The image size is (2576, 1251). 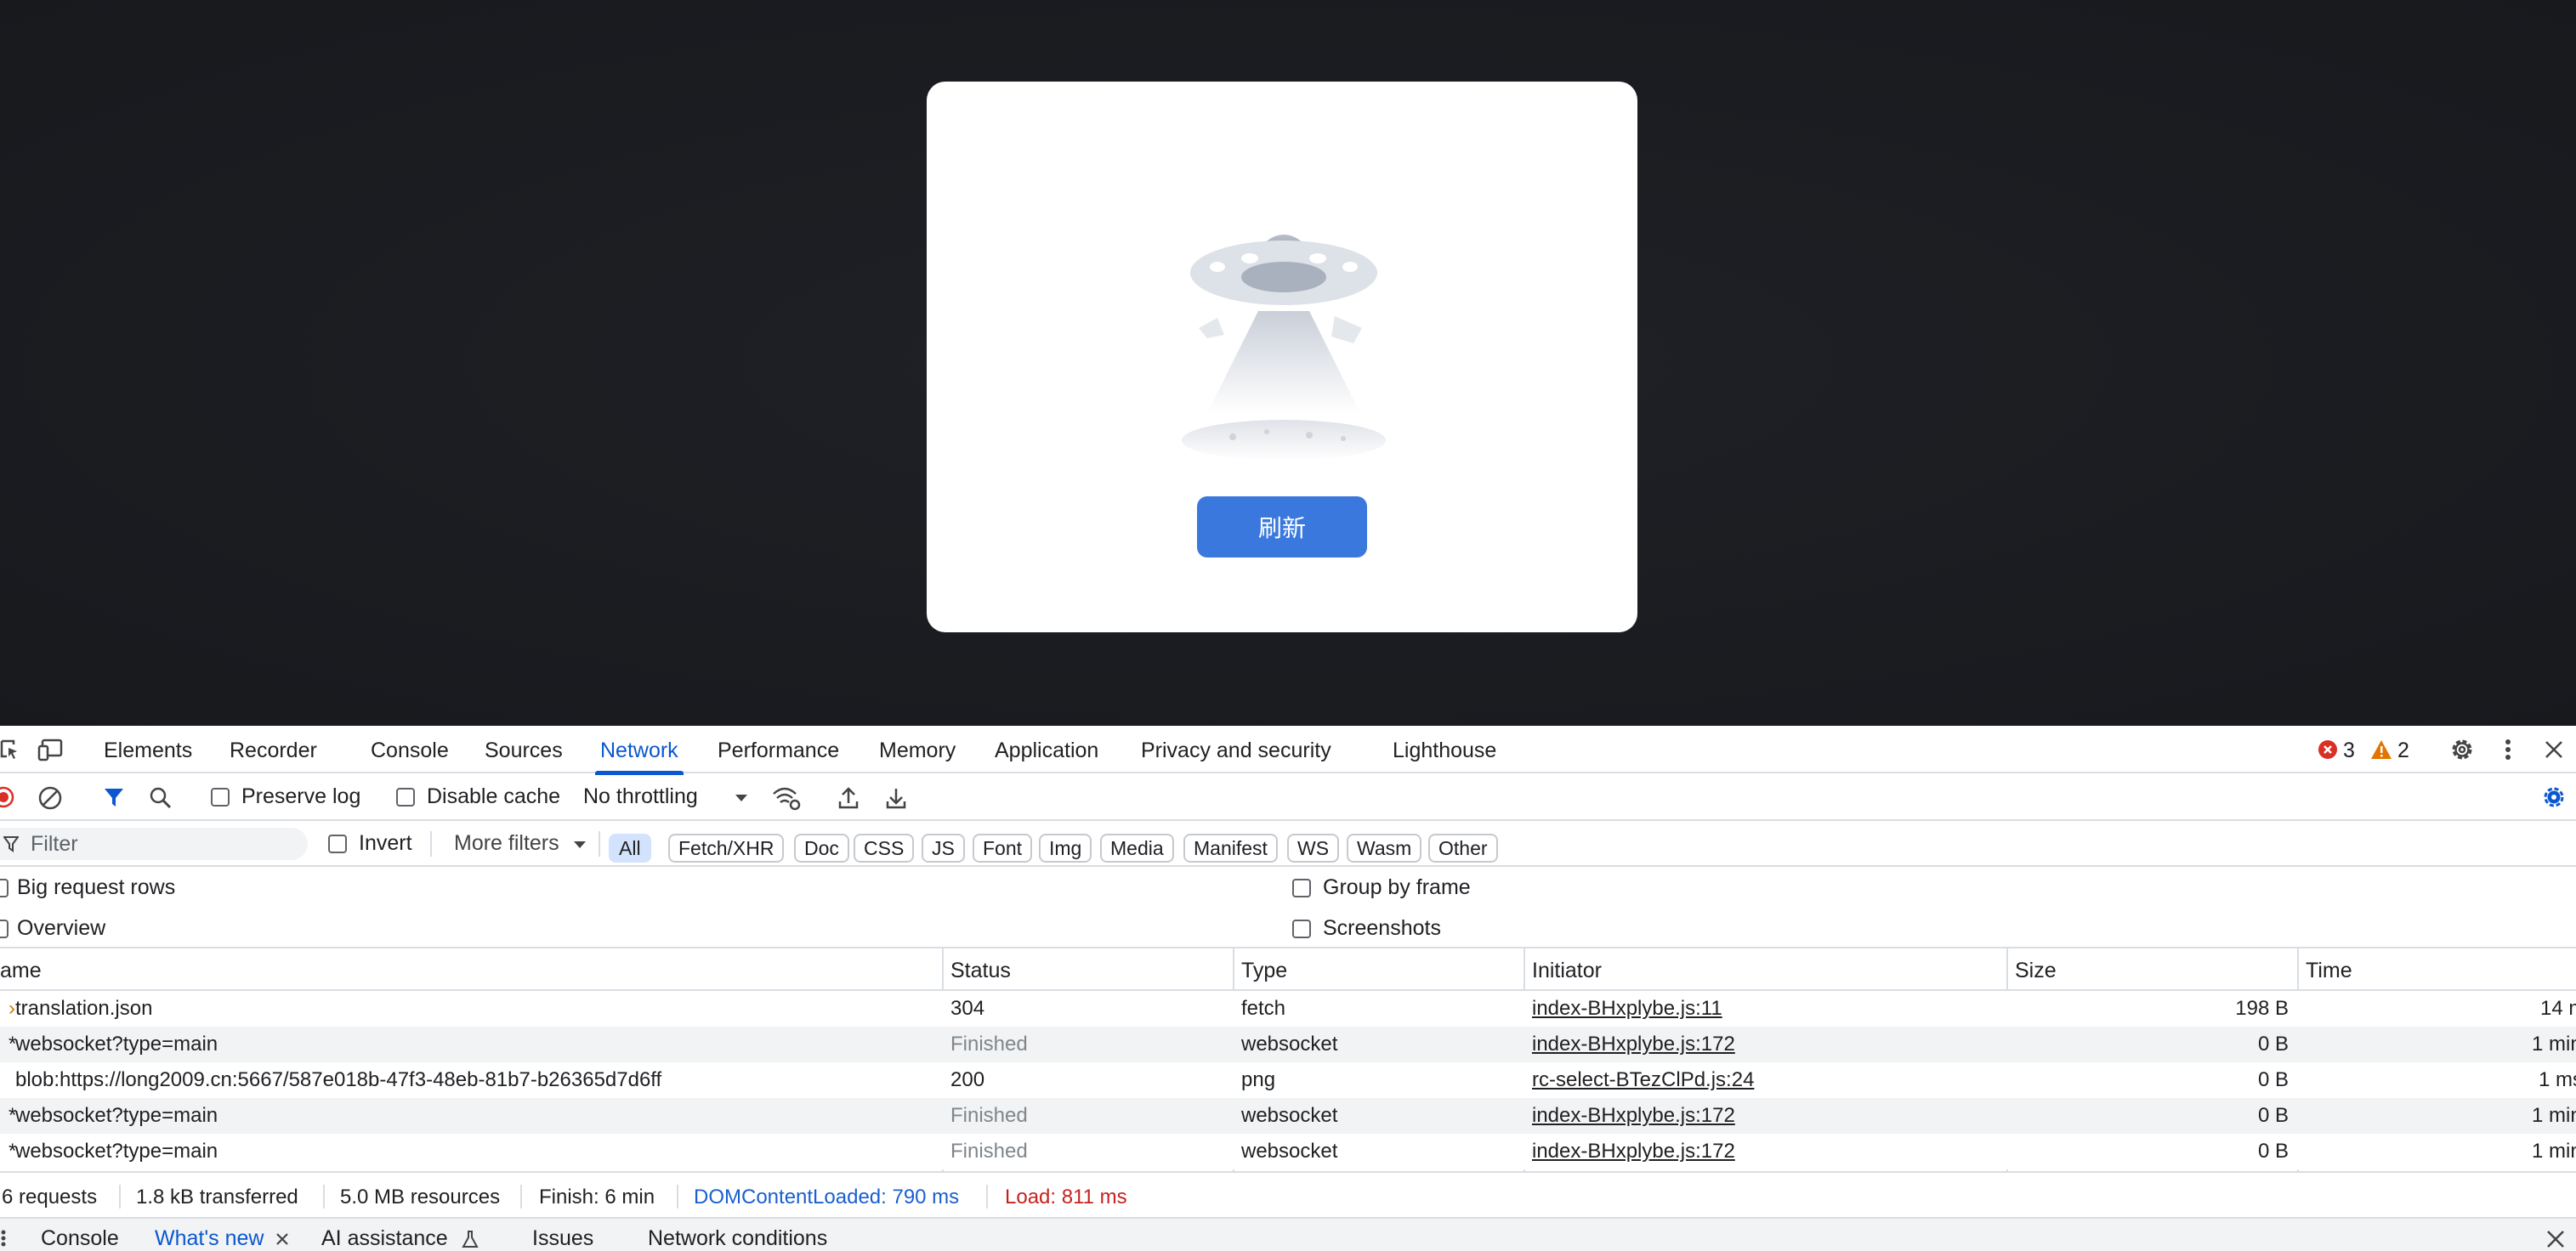 What do you see at coordinates (2462, 749) in the screenshot?
I see `settings-gear-icon` at bounding box center [2462, 749].